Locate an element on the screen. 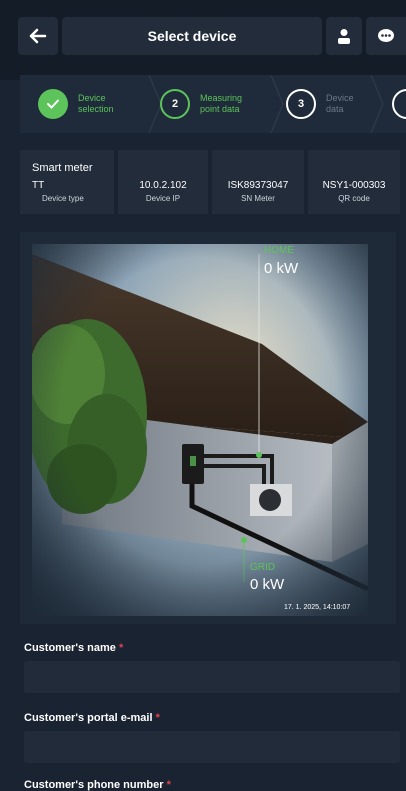 The width and height of the screenshot is (406, 791). qr-code-caption: QR code is located at coordinates (354, 198).